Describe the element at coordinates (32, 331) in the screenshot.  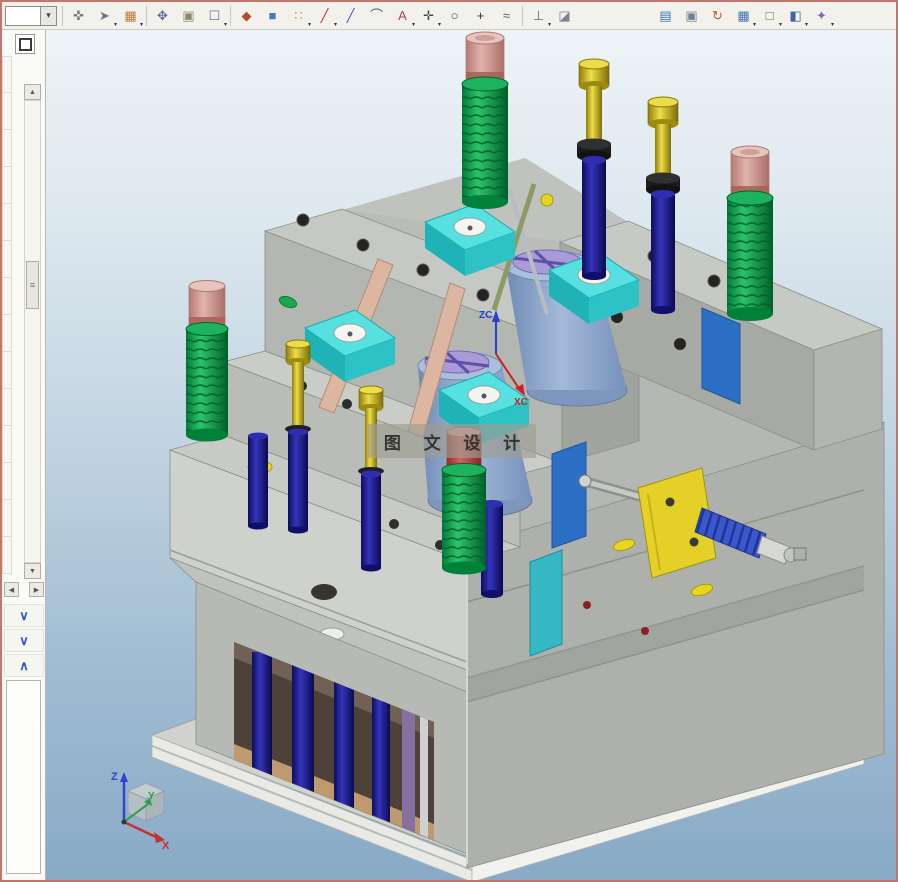
I see `vertical-scrollbar-track: ≡` at that location.